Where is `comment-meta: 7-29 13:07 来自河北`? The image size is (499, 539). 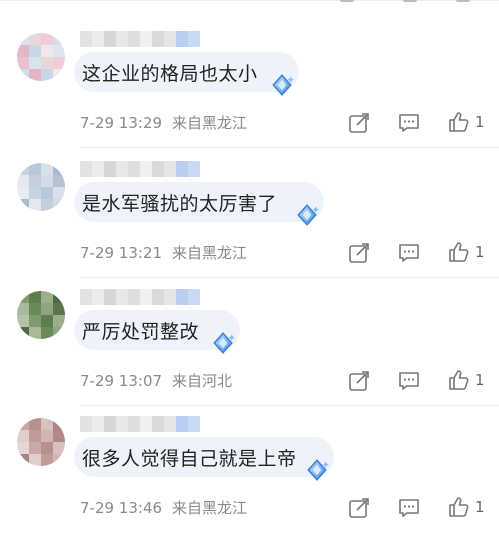 comment-meta: 7-29 13:07 来自河北 is located at coordinates (156, 380).